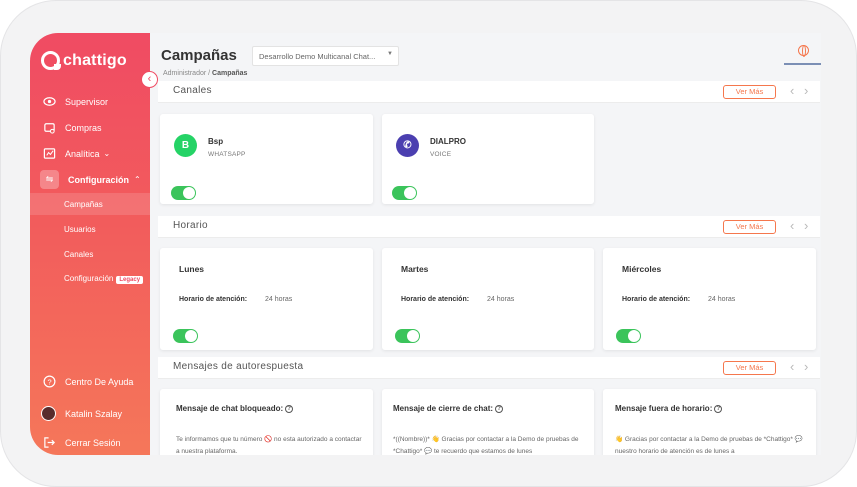 The width and height of the screenshot is (857, 487). I want to click on sub-item-configuracion-legacy: Configuración Legacy, so click(104, 279).